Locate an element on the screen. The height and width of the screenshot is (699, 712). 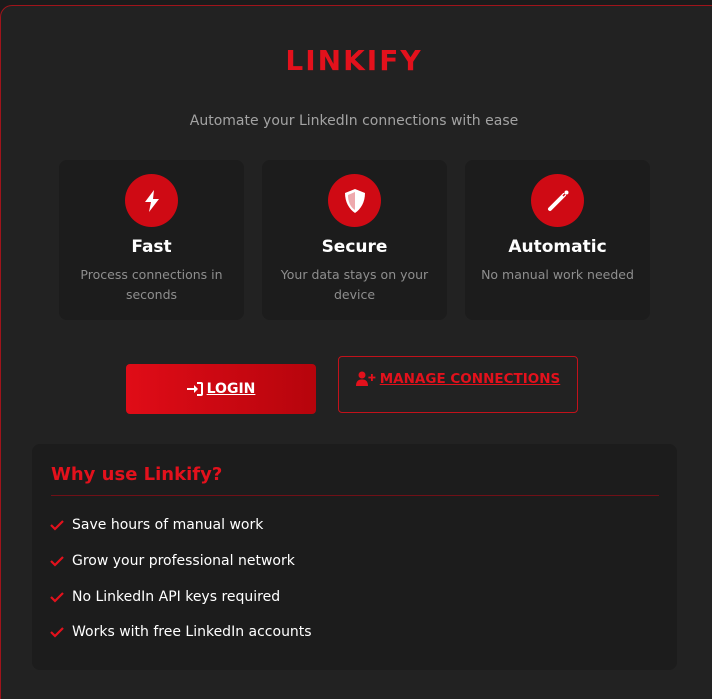
lightning-bolt-icon is located at coordinates (151, 200).